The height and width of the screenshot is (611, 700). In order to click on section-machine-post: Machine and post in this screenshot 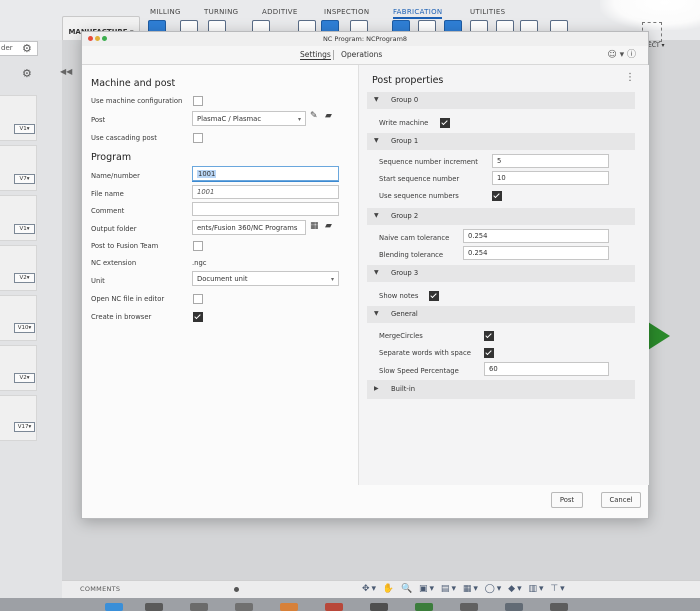, I will do `click(133, 83)`.